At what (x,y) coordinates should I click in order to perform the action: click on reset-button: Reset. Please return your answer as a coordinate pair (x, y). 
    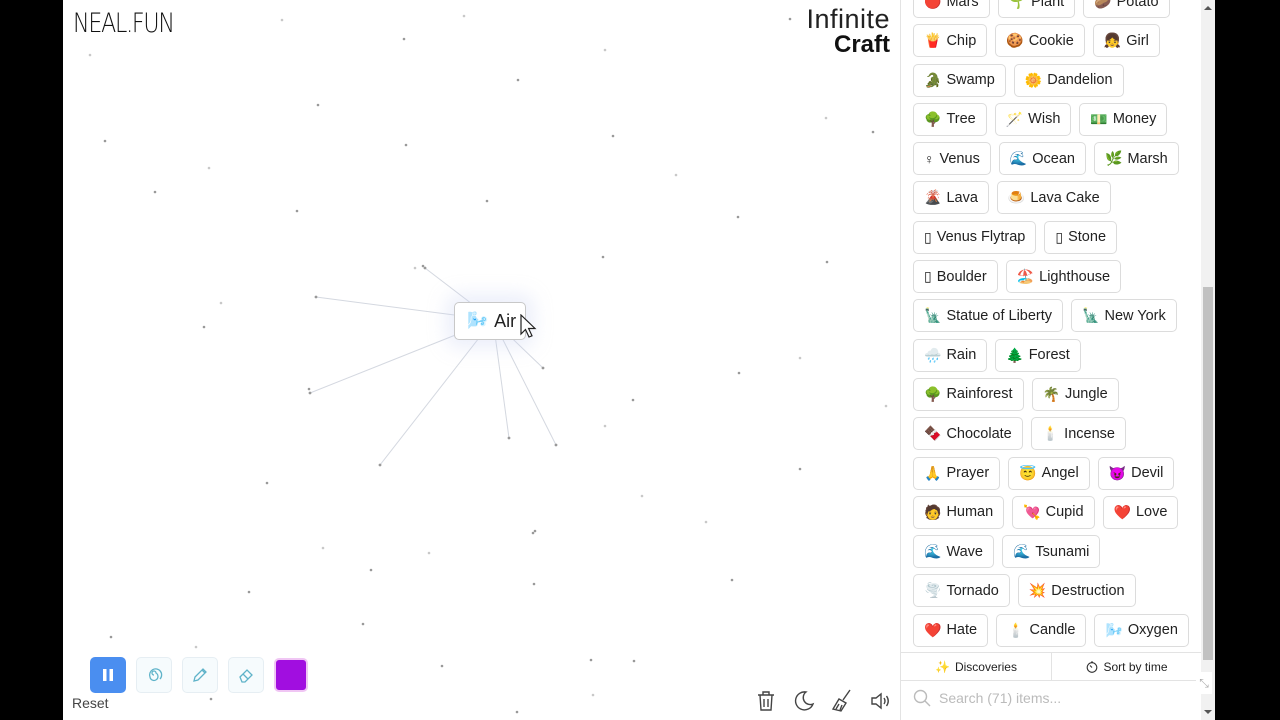
    Looking at the image, I should click on (90, 703).